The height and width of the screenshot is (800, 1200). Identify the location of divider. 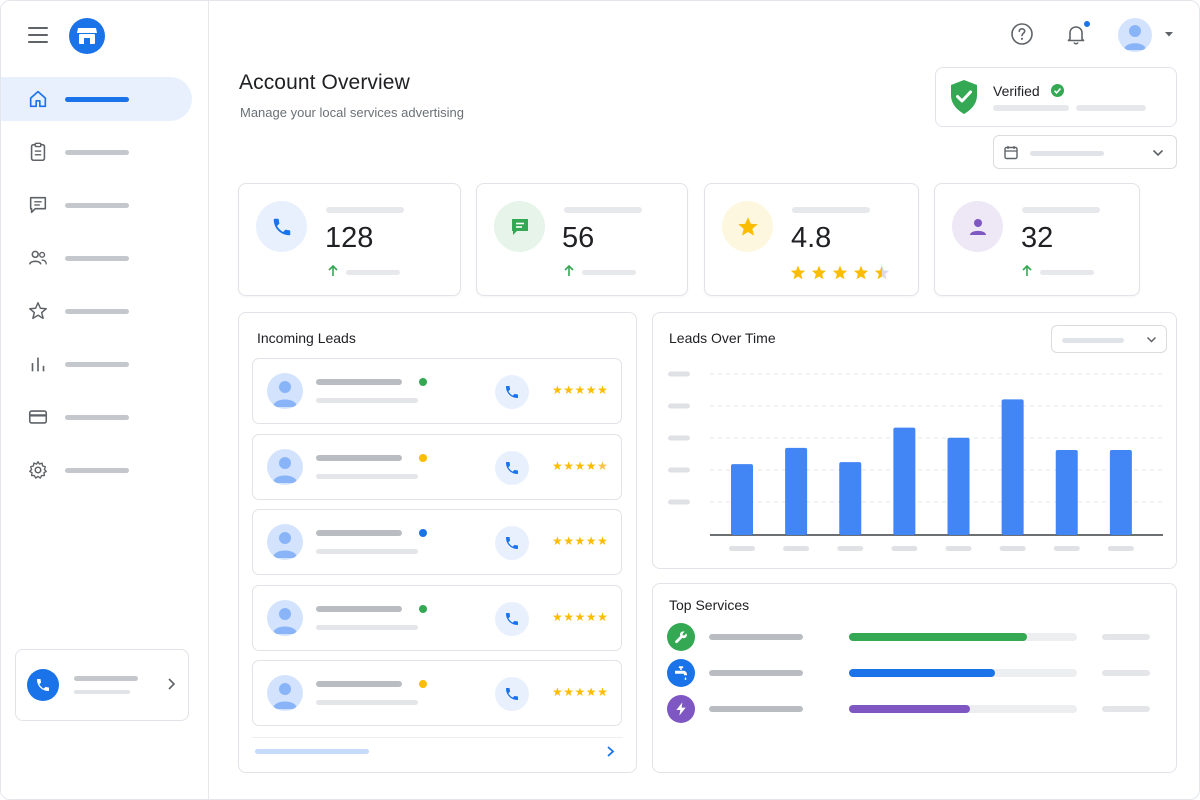
(437, 737).